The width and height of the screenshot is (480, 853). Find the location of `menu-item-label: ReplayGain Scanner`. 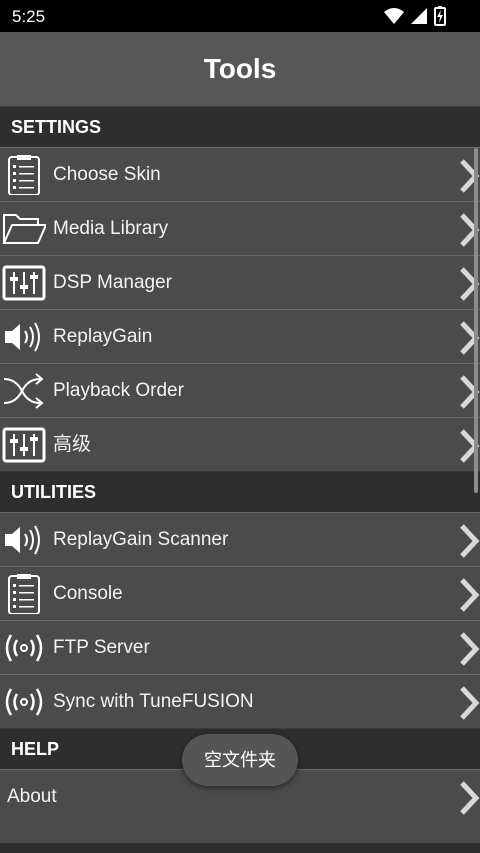

menu-item-label: ReplayGain Scanner is located at coordinates (141, 539).